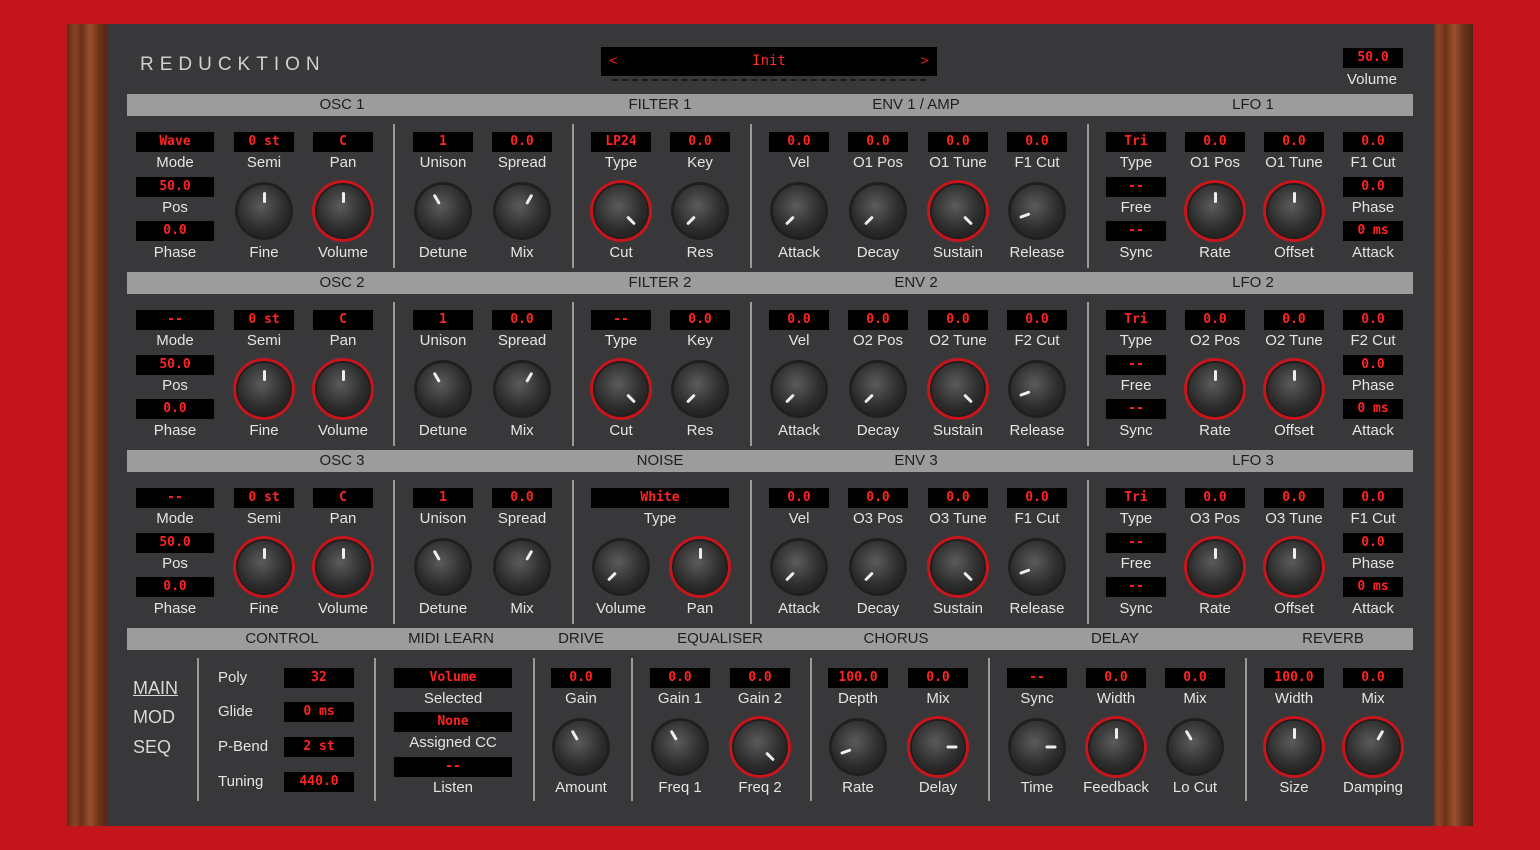 This screenshot has width=1540, height=850. I want to click on lfo2-sync-display: --, so click(1136, 409).